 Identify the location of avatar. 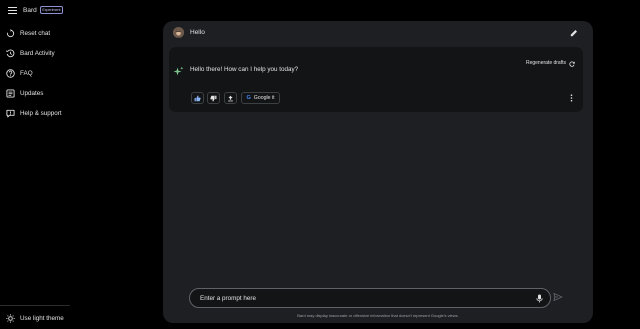
(178, 32).